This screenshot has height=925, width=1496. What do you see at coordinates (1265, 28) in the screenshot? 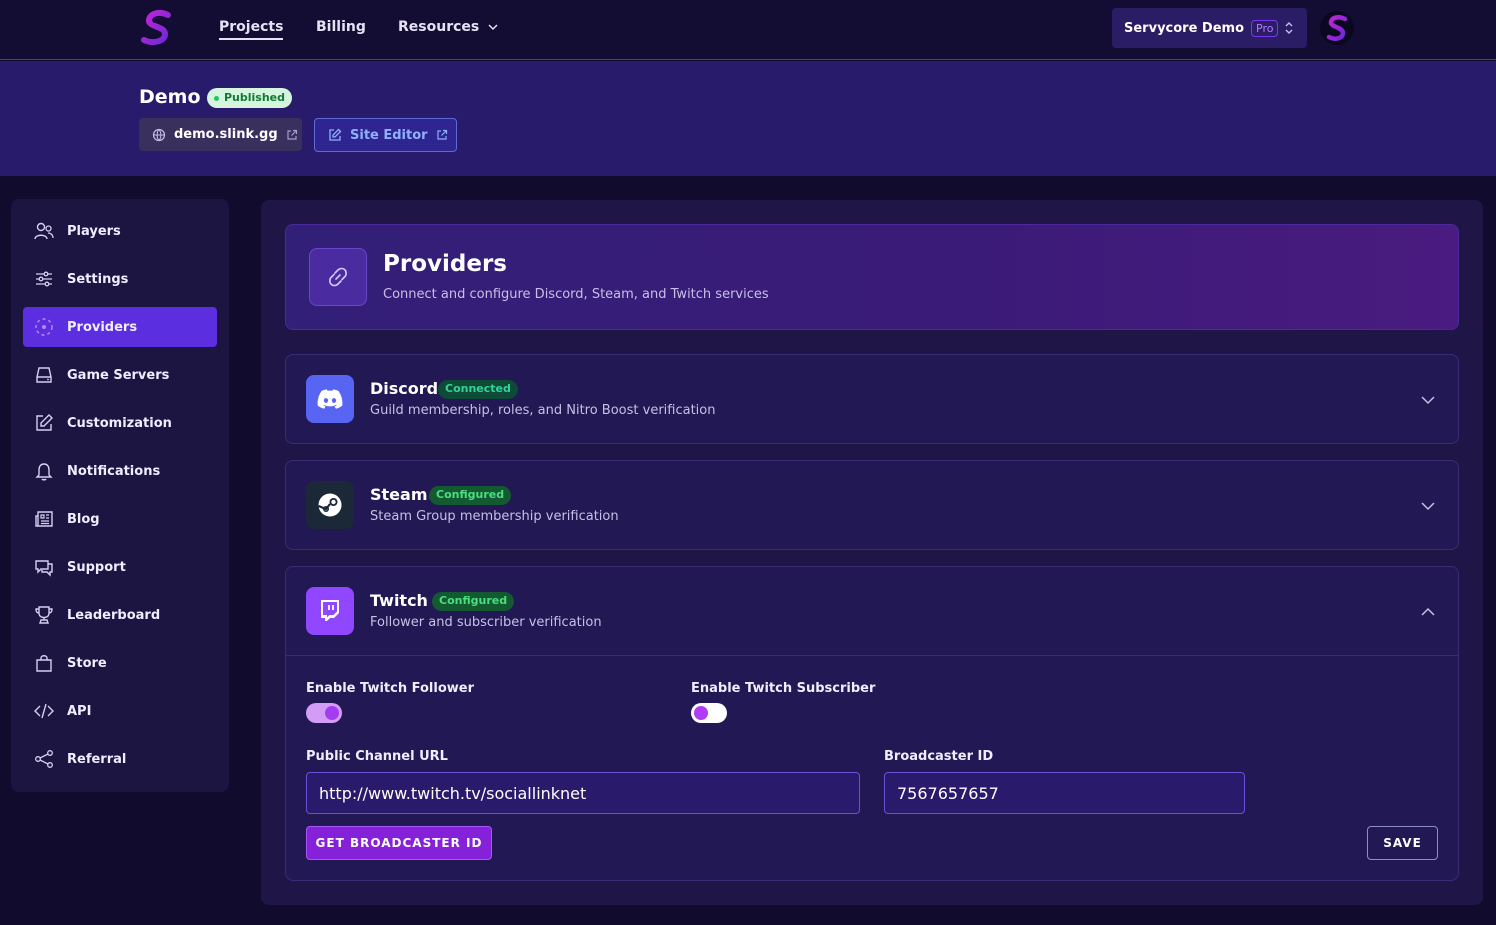
I see `plan-badge: Pro` at bounding box center [1265, 28].